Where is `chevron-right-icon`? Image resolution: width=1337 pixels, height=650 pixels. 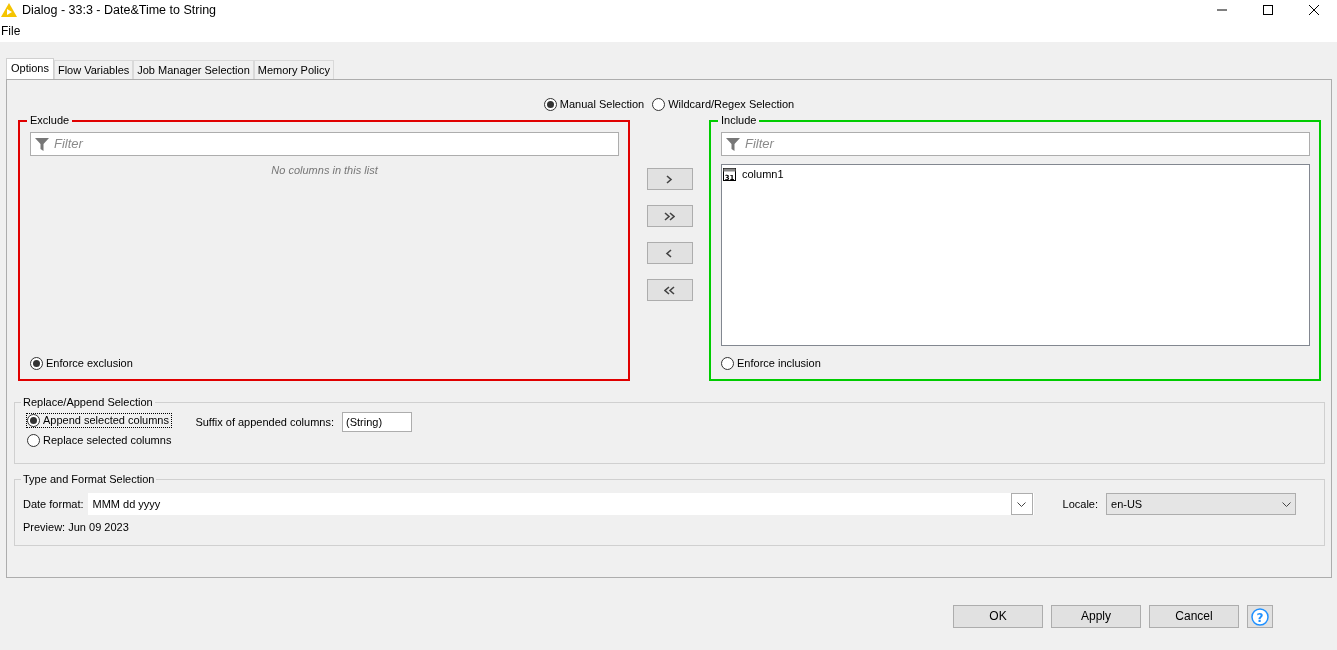
chevron-right-icon is located at coordinates (669, 179).